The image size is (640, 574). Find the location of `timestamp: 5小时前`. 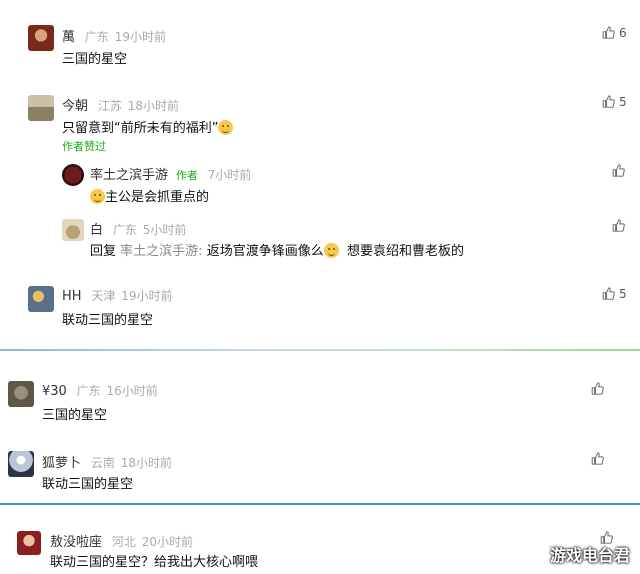

timestamp: 5小时前 is located at coordinates (164, 230).